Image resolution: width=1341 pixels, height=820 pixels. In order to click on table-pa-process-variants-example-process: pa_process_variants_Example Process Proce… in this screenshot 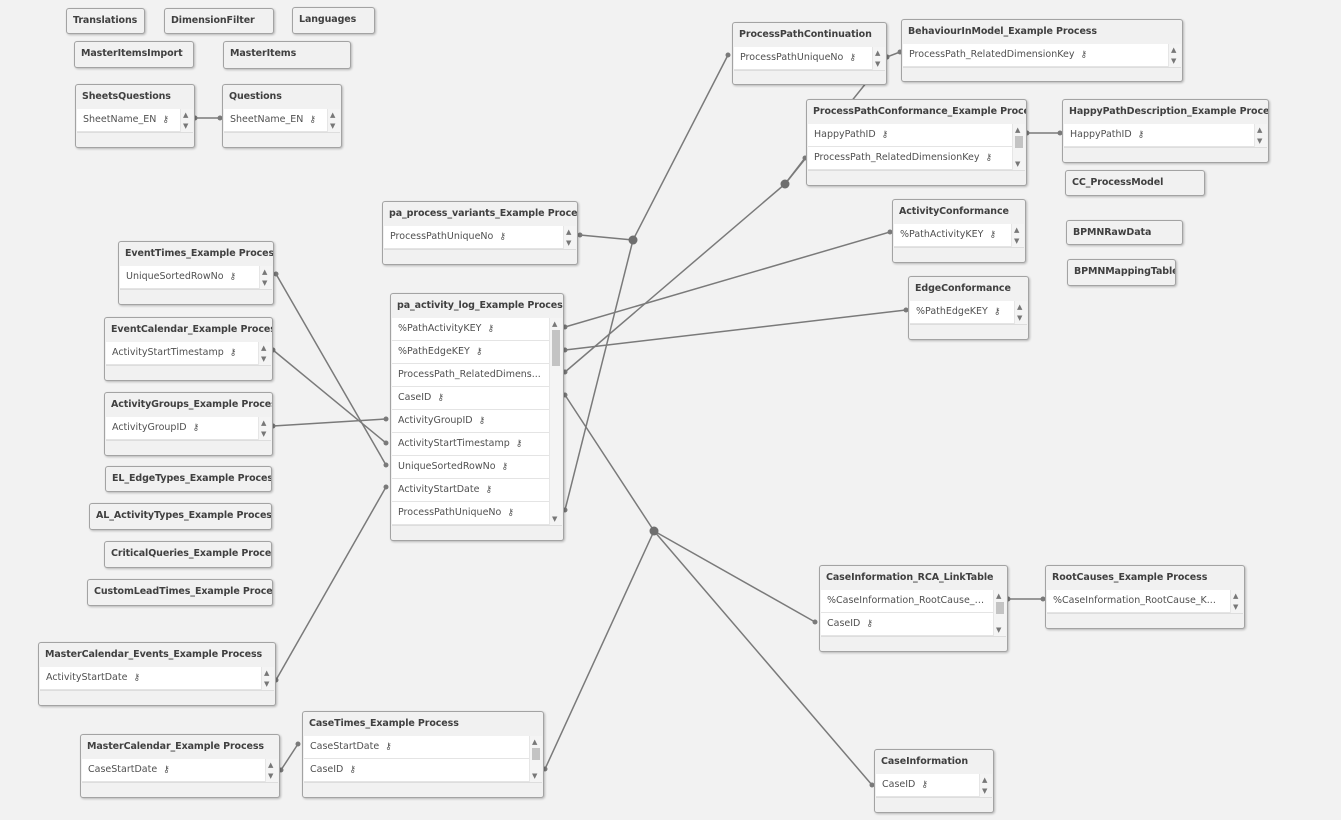, I will do `click(480, 233)`.